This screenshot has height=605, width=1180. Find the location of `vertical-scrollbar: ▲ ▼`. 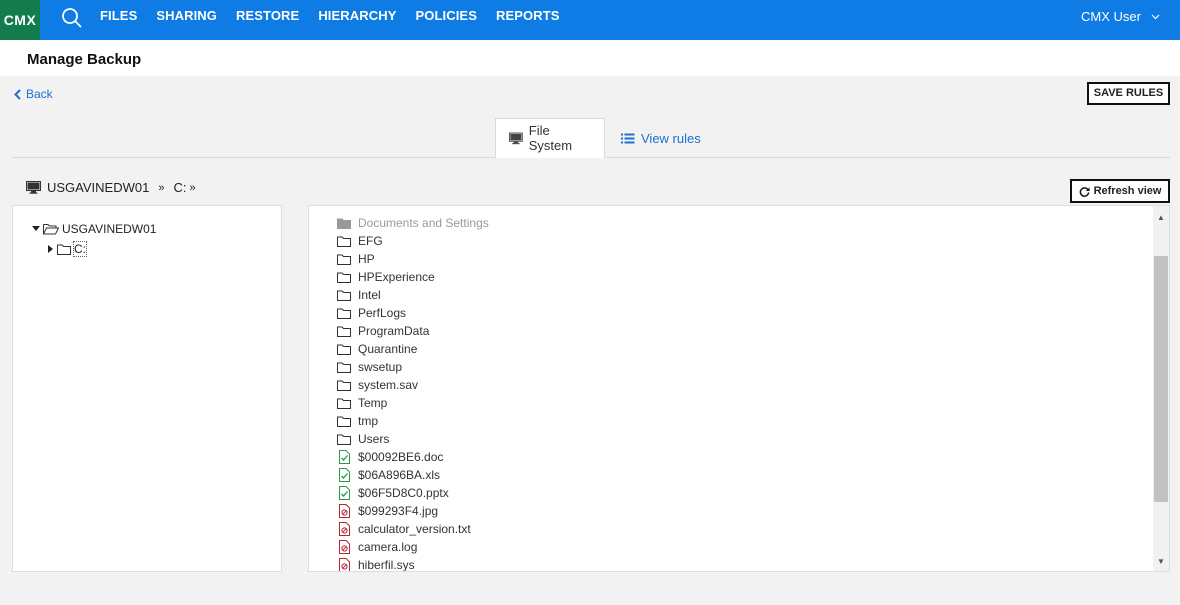

vertical-scrollbar: ▲ ▼ is located at coordinates (1161, 388).